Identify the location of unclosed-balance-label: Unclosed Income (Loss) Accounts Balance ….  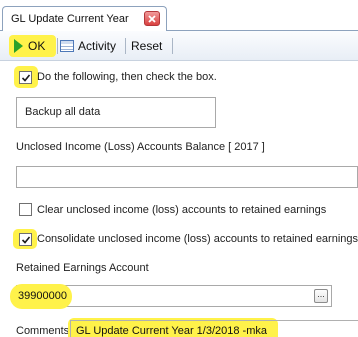
(140, 147).